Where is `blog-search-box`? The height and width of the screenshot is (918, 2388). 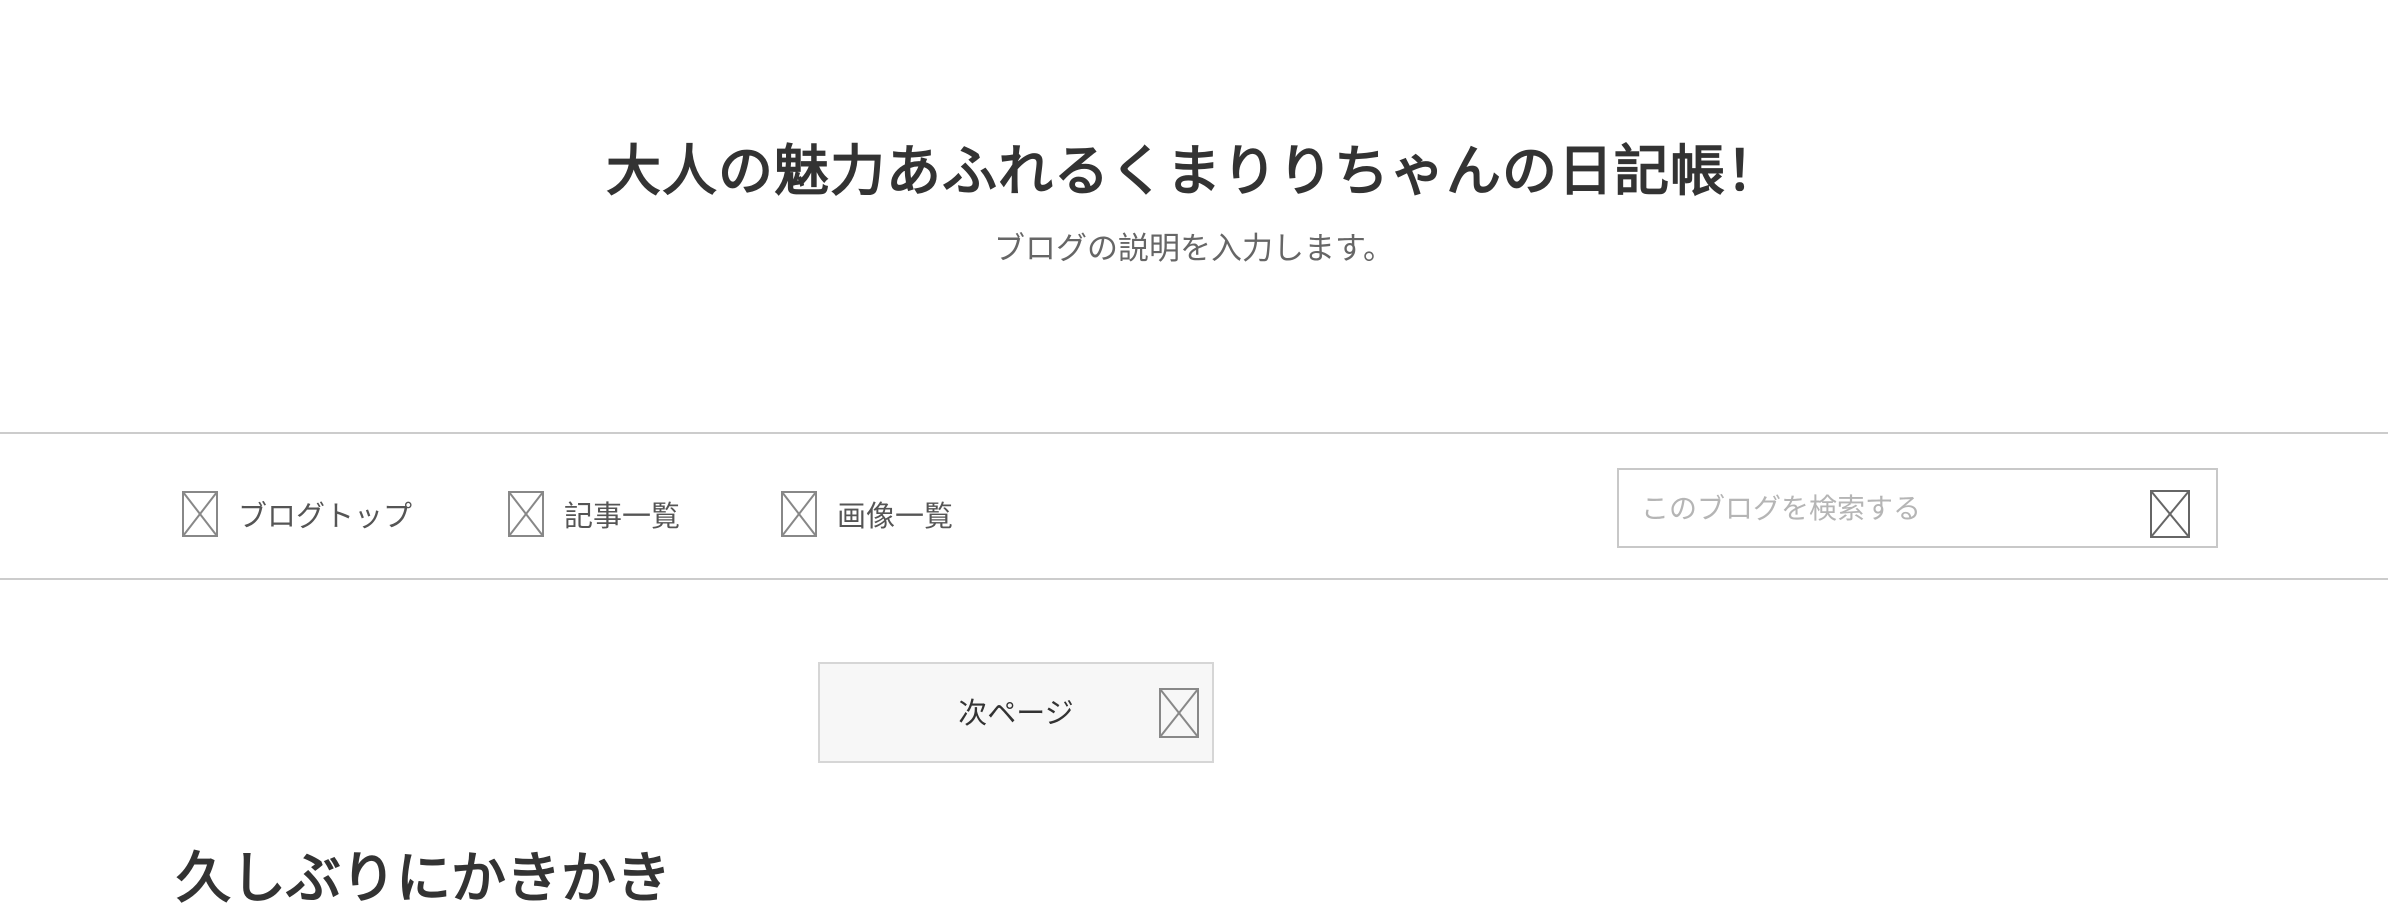 blog-search-box is located at coordinates (1917, 508).